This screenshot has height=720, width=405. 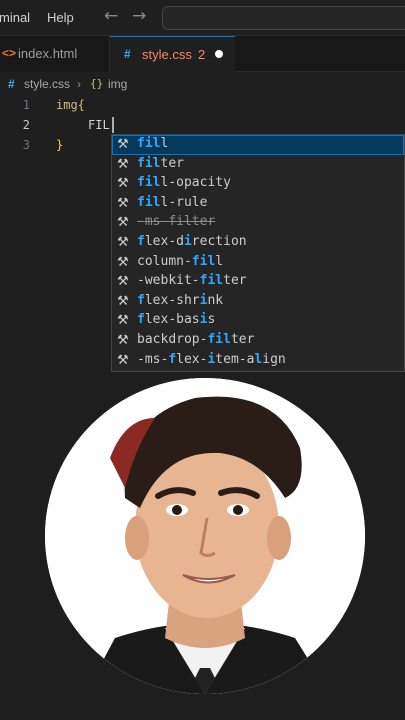 What do you see at coordinates (111, 16) in the screenshot?
I see `arrow-left-icon: ←` at bounding box center [111, 16].